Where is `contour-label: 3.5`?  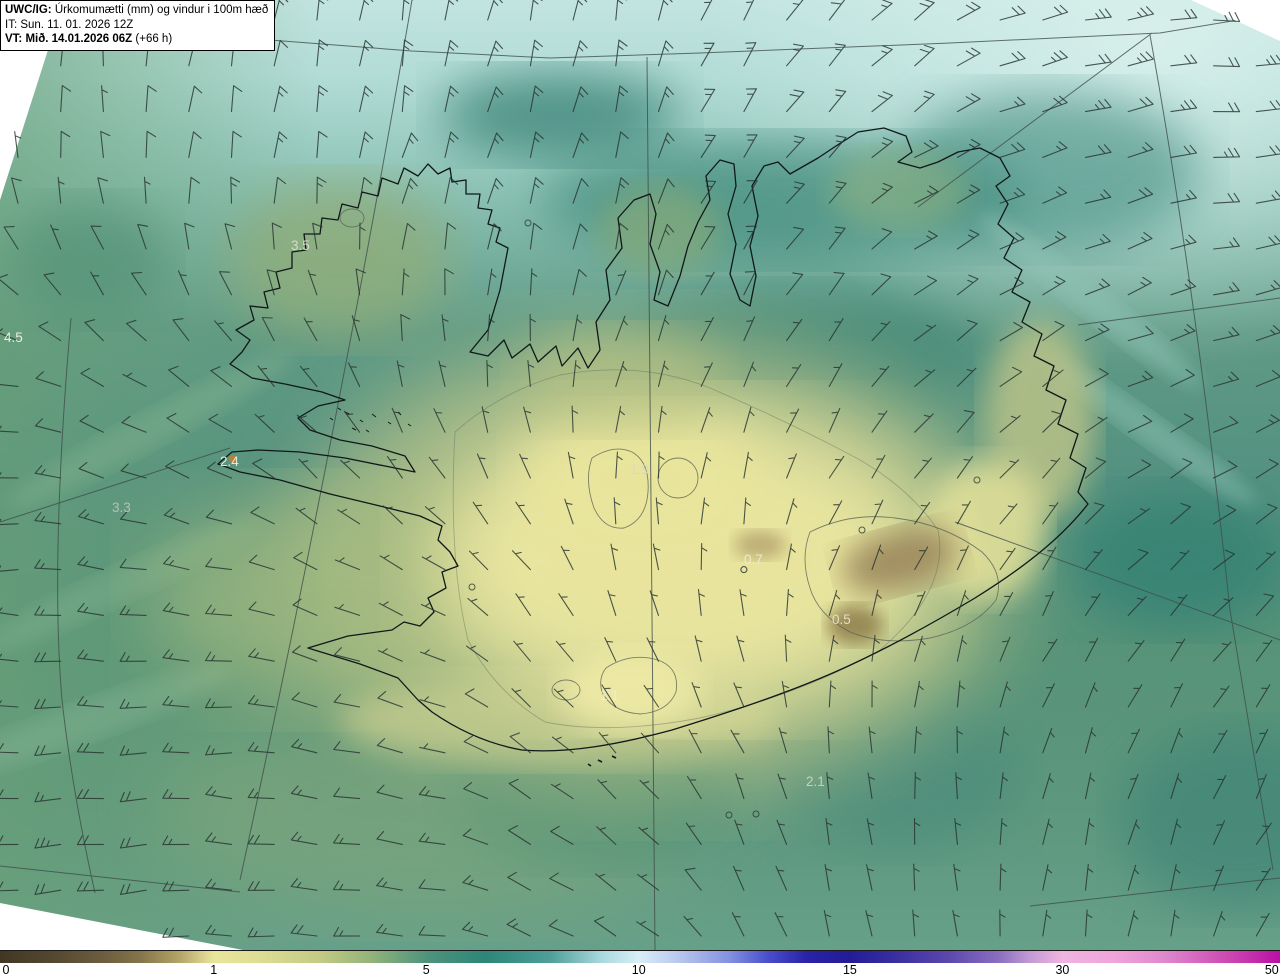 contour-label: 3.5 is located at coordinates (300, 245).